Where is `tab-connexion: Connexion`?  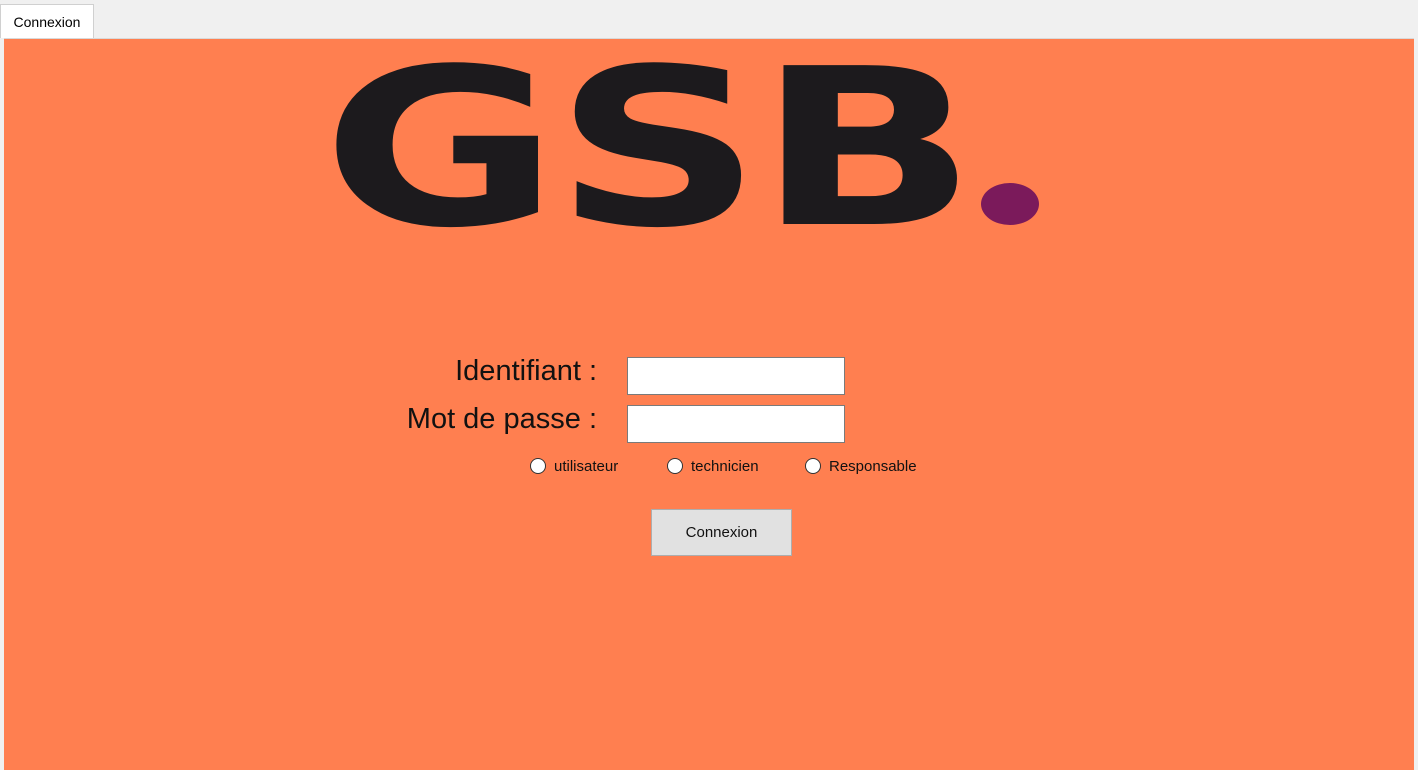
tab-connexion: Connexion is located at coordinates (47, 21).